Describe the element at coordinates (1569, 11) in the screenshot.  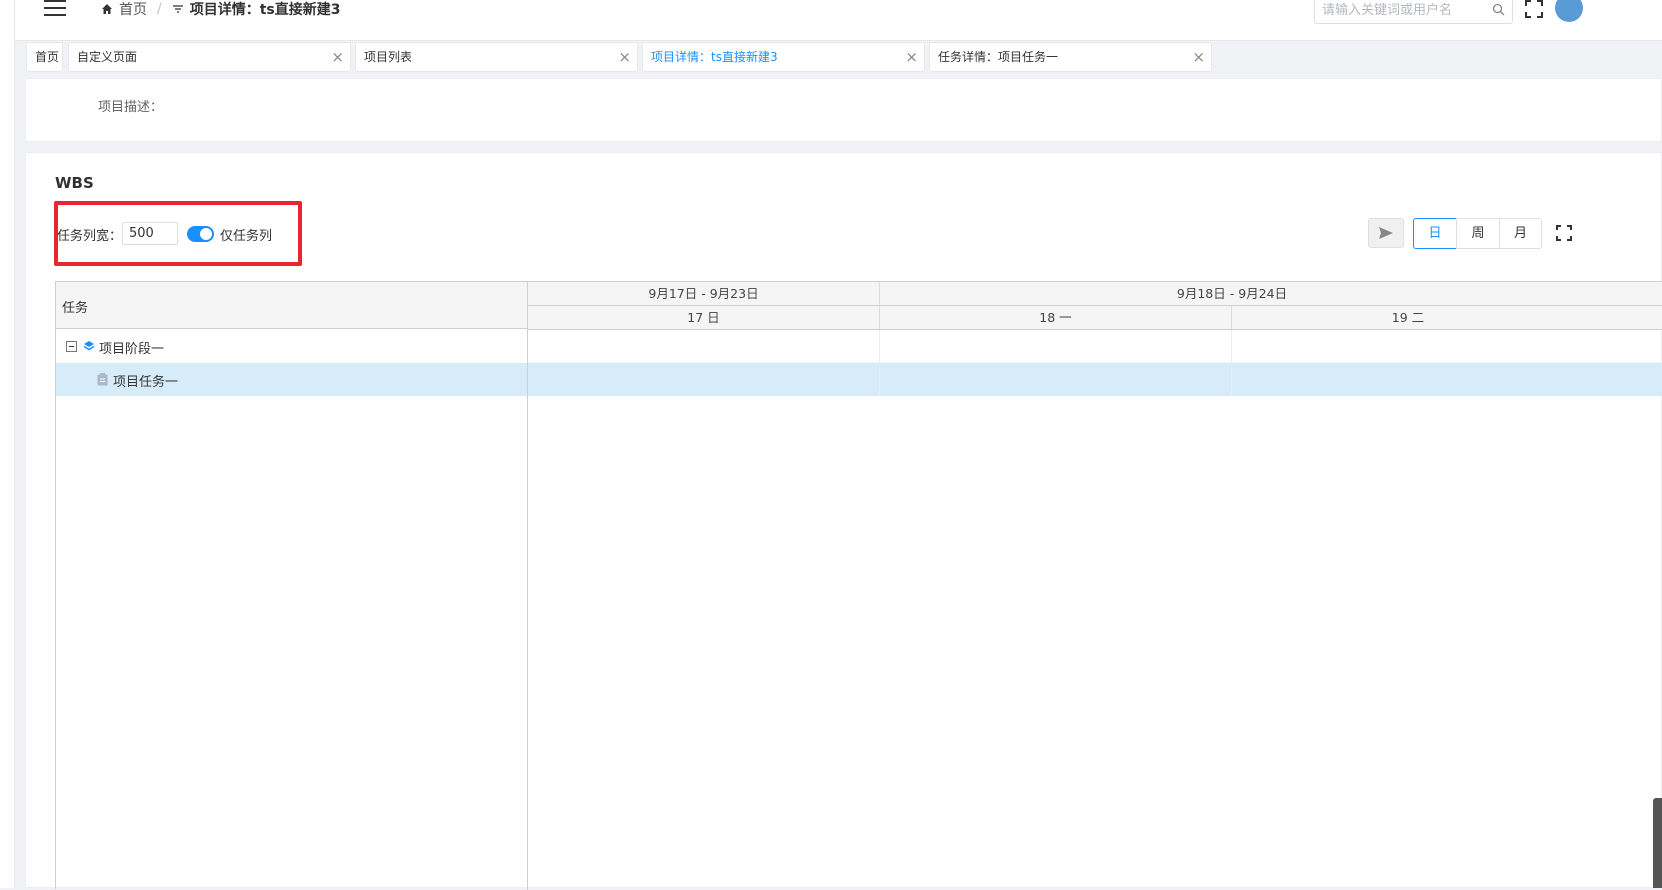
I see `avatar` at that location.